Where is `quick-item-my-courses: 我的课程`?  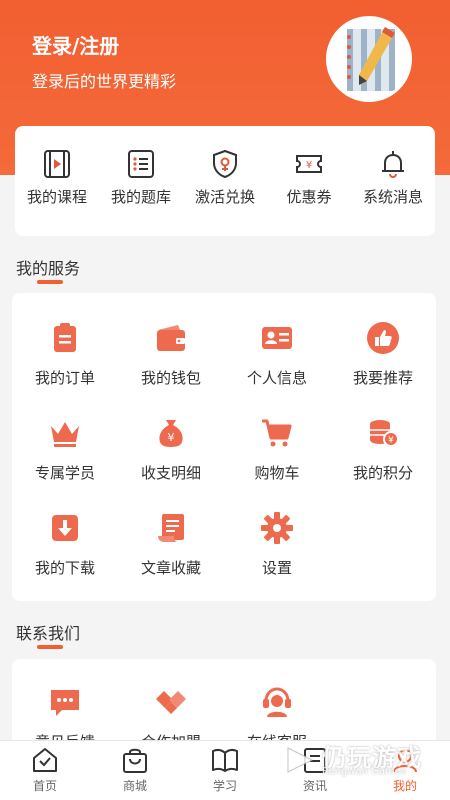 quick-item-my-courses: 我的课程 is located at coordinates (57, 177).